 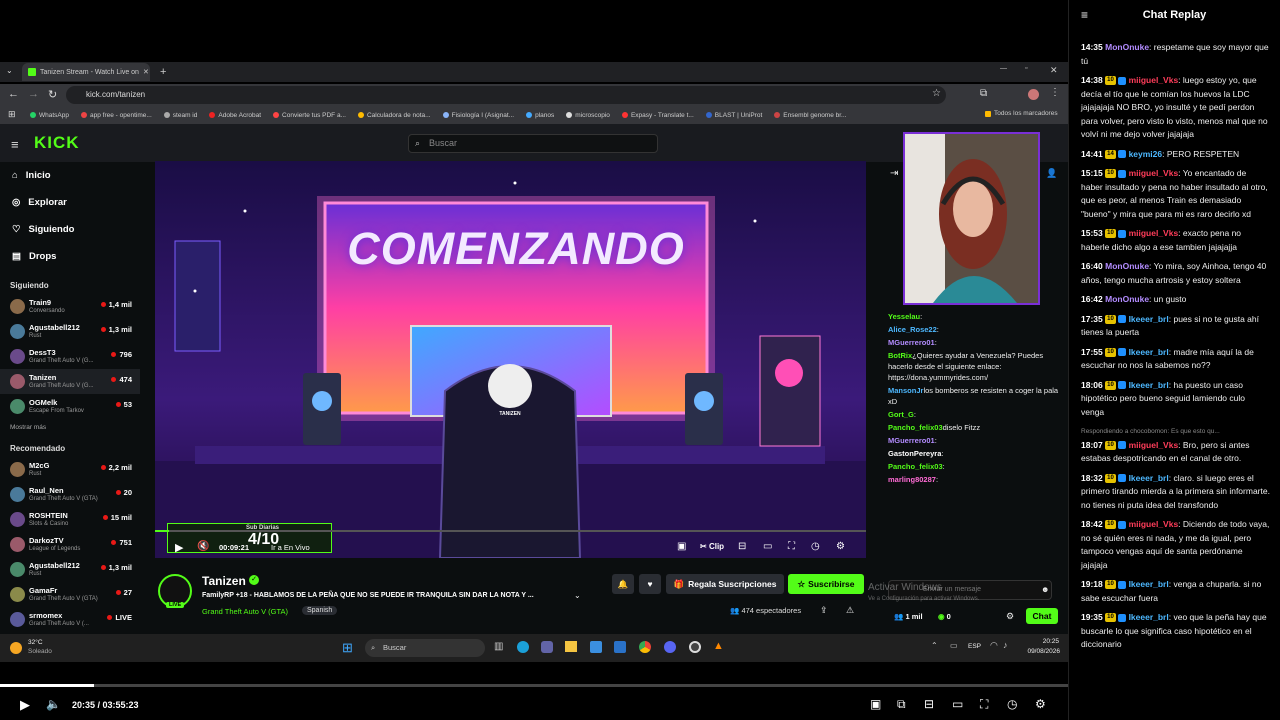 I want to click on discord-icon, so click(x=670, y=647).